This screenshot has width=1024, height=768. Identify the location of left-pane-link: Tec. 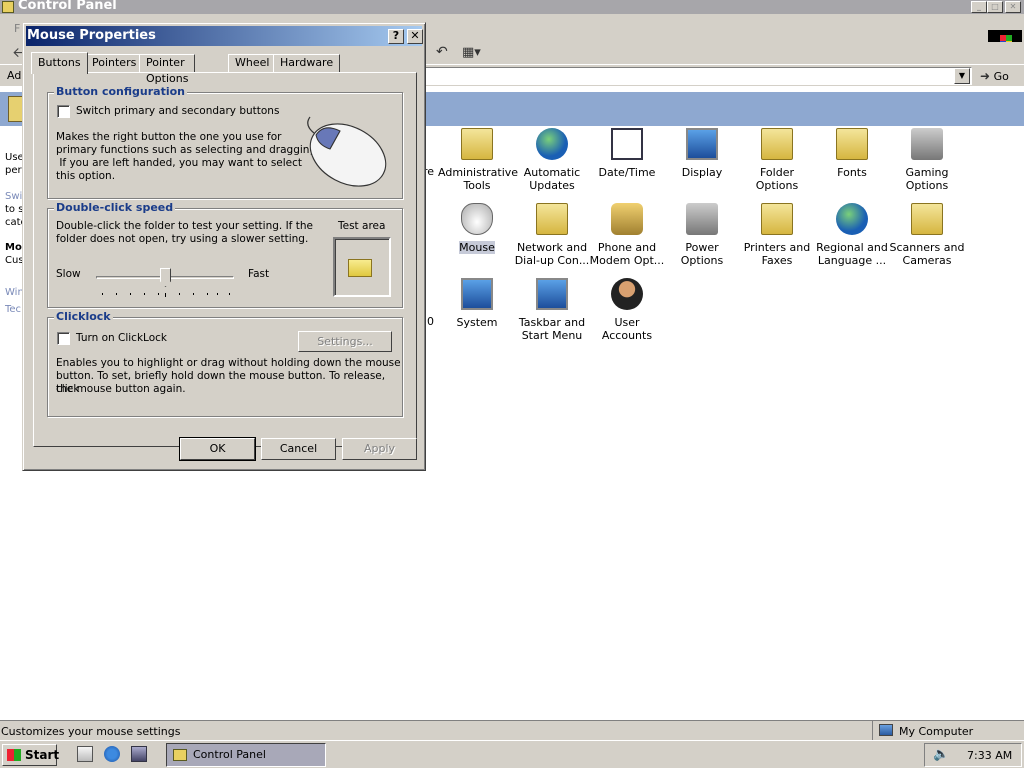
(13, 309).